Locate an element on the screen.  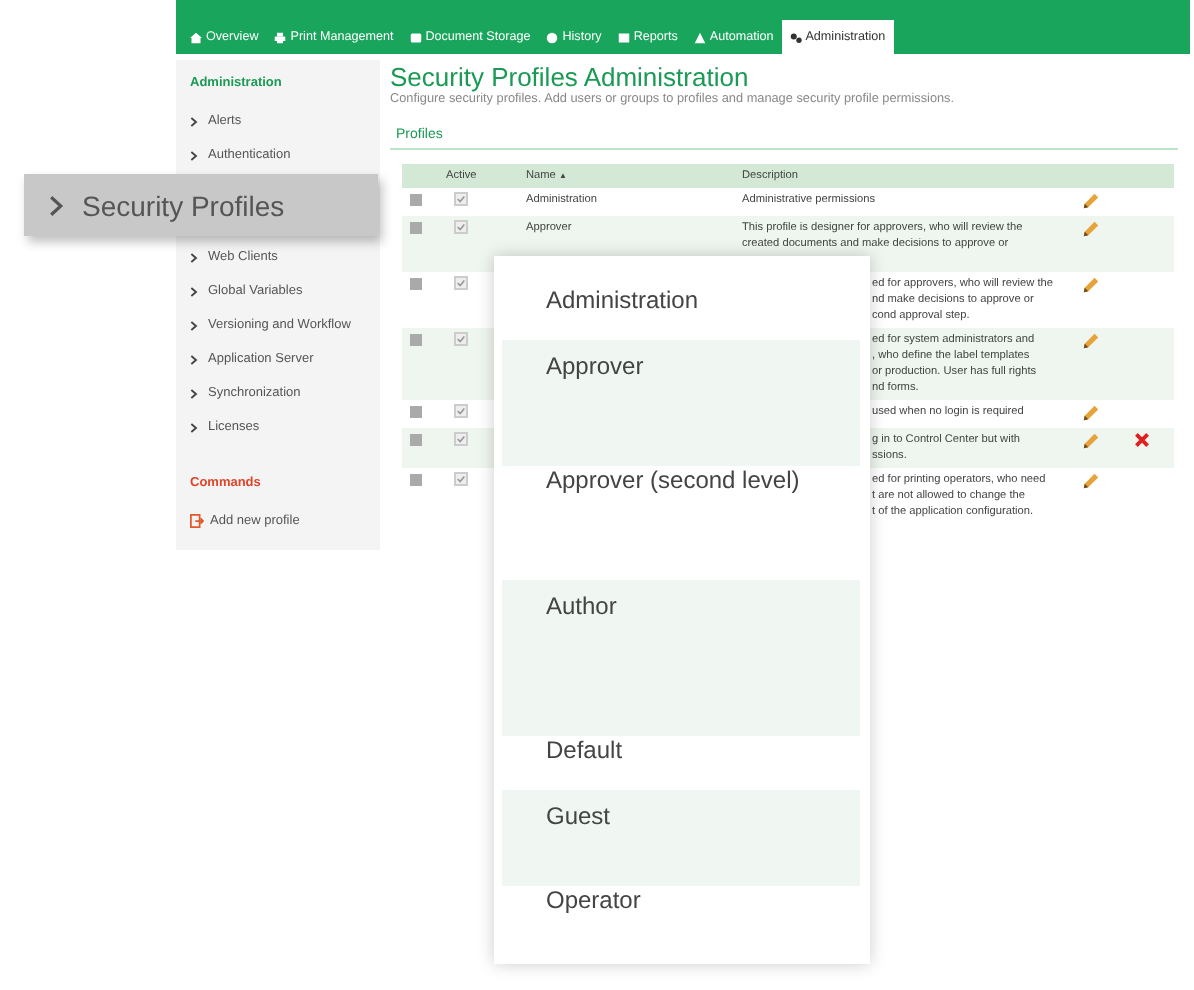
profile-name: Approver is located at coordinates (595, 366).